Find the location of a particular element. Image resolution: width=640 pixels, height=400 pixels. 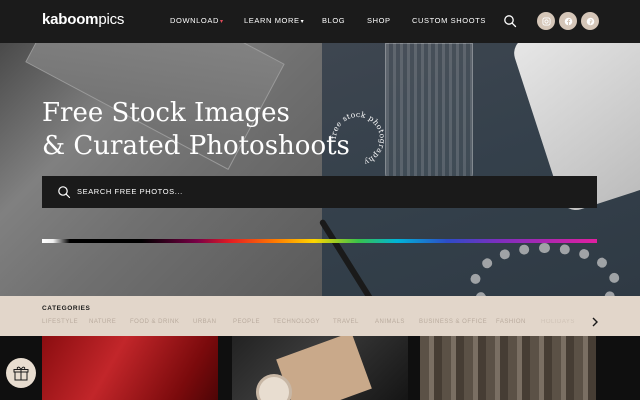

facebook-button is located at coordinates (568, 21).